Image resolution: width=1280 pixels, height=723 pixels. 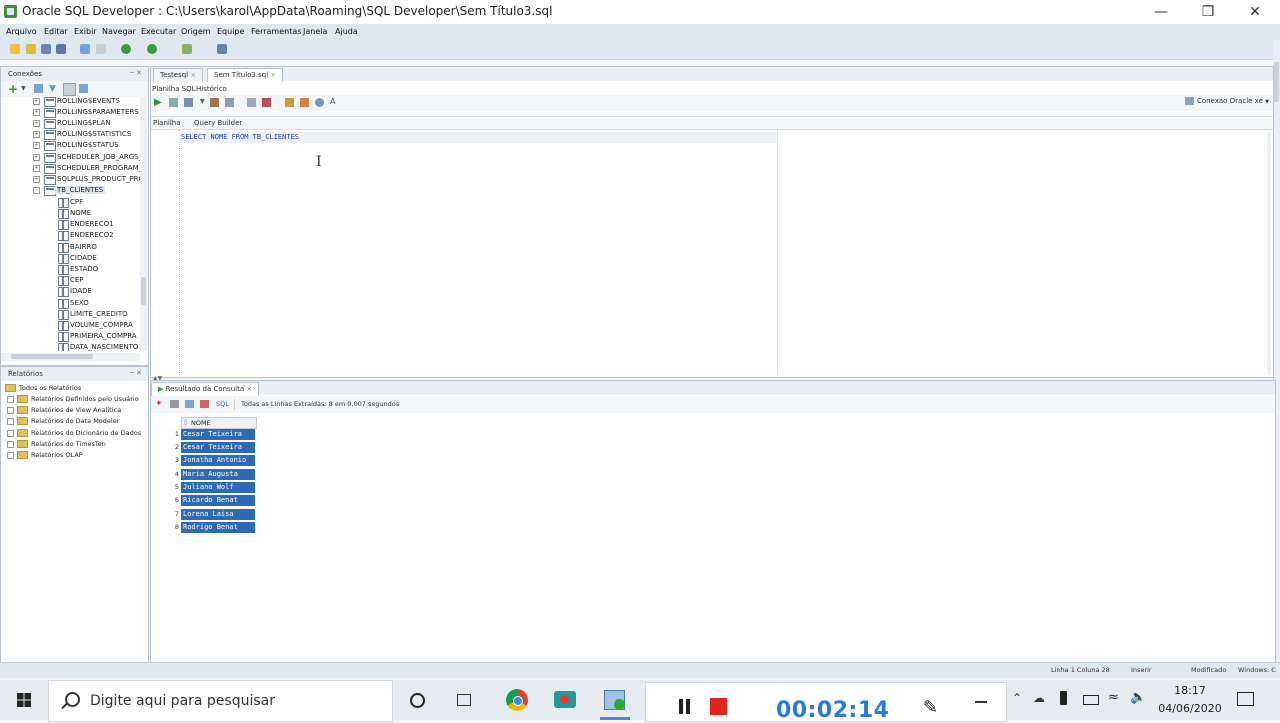 What do you see at coordinates (158, 102) in the screenshot?
I see `run-statement-icon: ▶` at bounding box center [158, 102].